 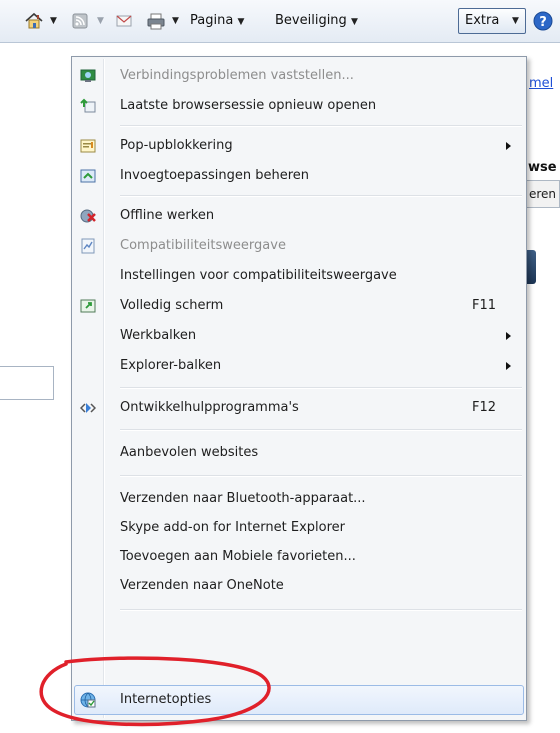 What do you see at coordinates (167, 215) in the screenshot?
I see `menu-item-label: Offline werken` at bounding box center [167, 215].